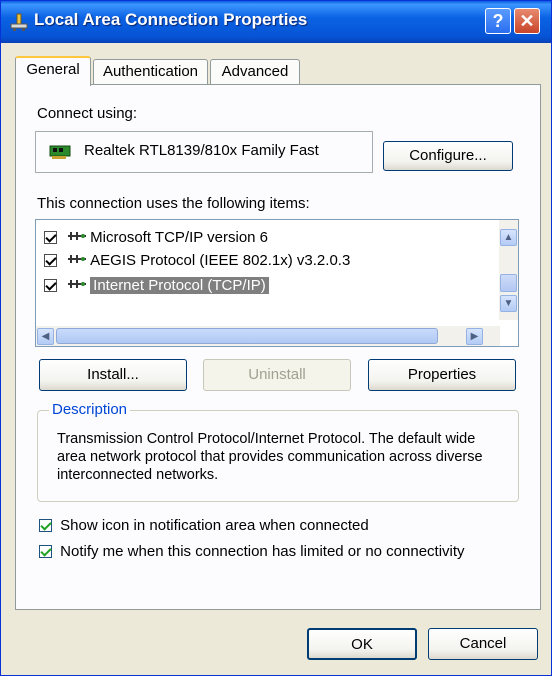 Image resolution: width=552 pixels, height=676 pixels. I want to click on window-title: Local Area Connection Properties, so click(171, 19).